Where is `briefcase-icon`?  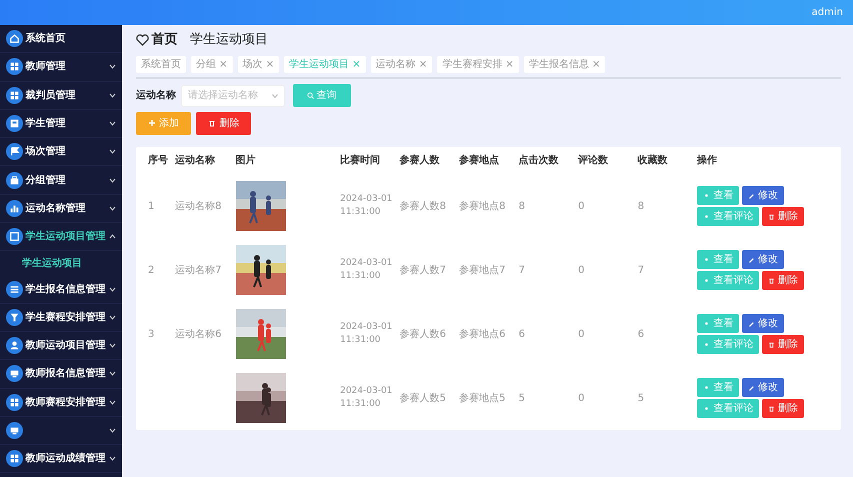 briefcase-icon is located at coordinates (14, 180).